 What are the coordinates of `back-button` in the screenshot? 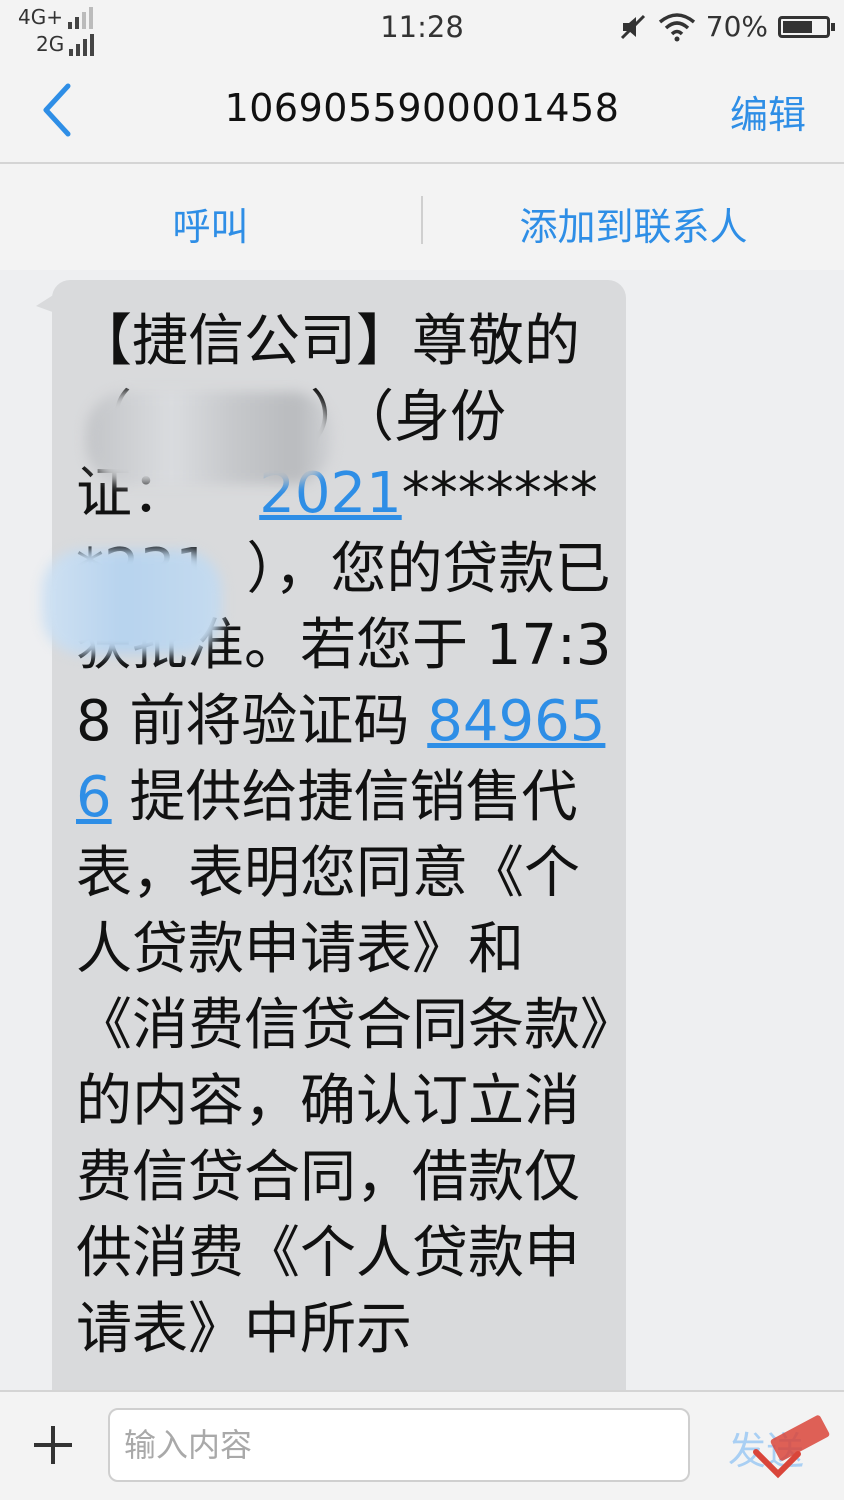 It's located at (60, 110).